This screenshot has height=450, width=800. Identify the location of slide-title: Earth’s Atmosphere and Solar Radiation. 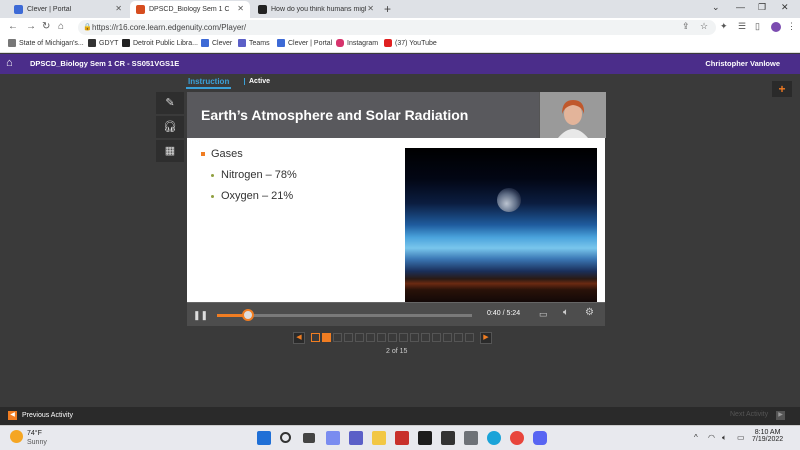
(335, 115).